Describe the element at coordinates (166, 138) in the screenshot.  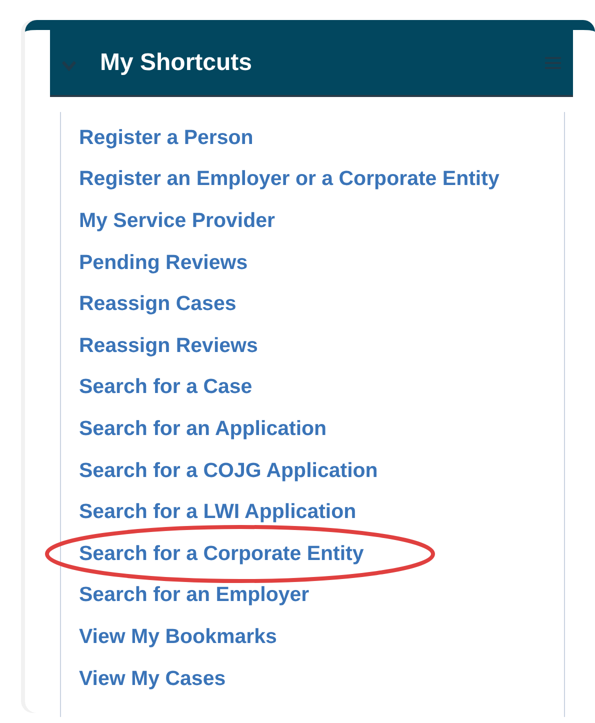
I see `shortcut-link: Register a Person` at that location.